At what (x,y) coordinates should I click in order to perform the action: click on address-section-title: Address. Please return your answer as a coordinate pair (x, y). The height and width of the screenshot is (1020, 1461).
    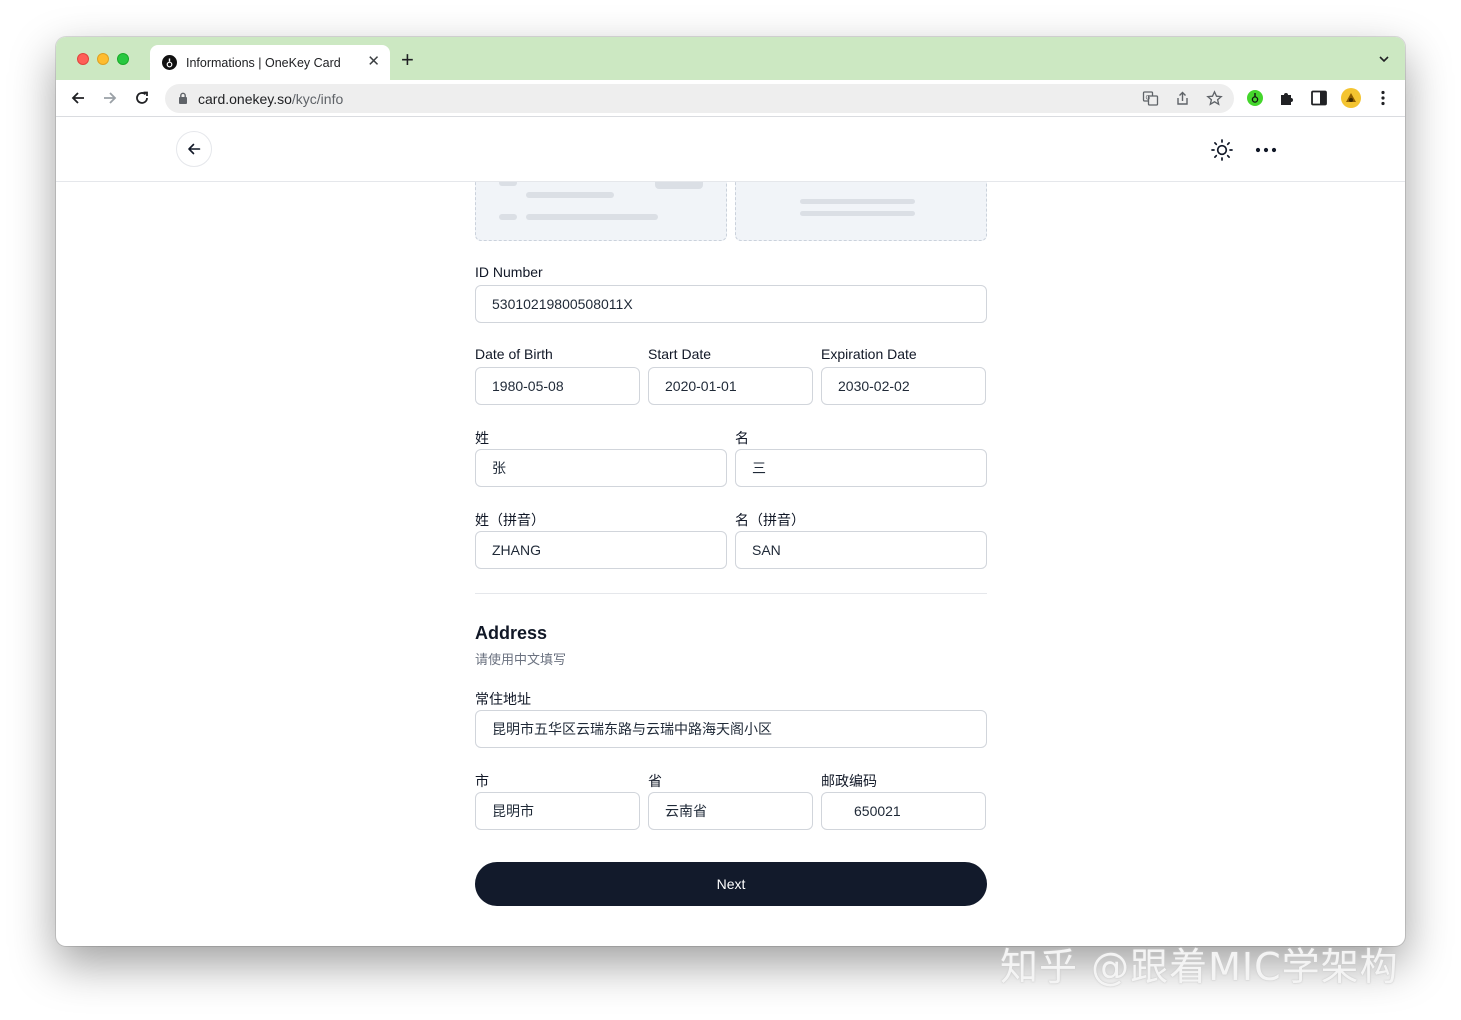
    Looking at the image, I should click on (511, 633).